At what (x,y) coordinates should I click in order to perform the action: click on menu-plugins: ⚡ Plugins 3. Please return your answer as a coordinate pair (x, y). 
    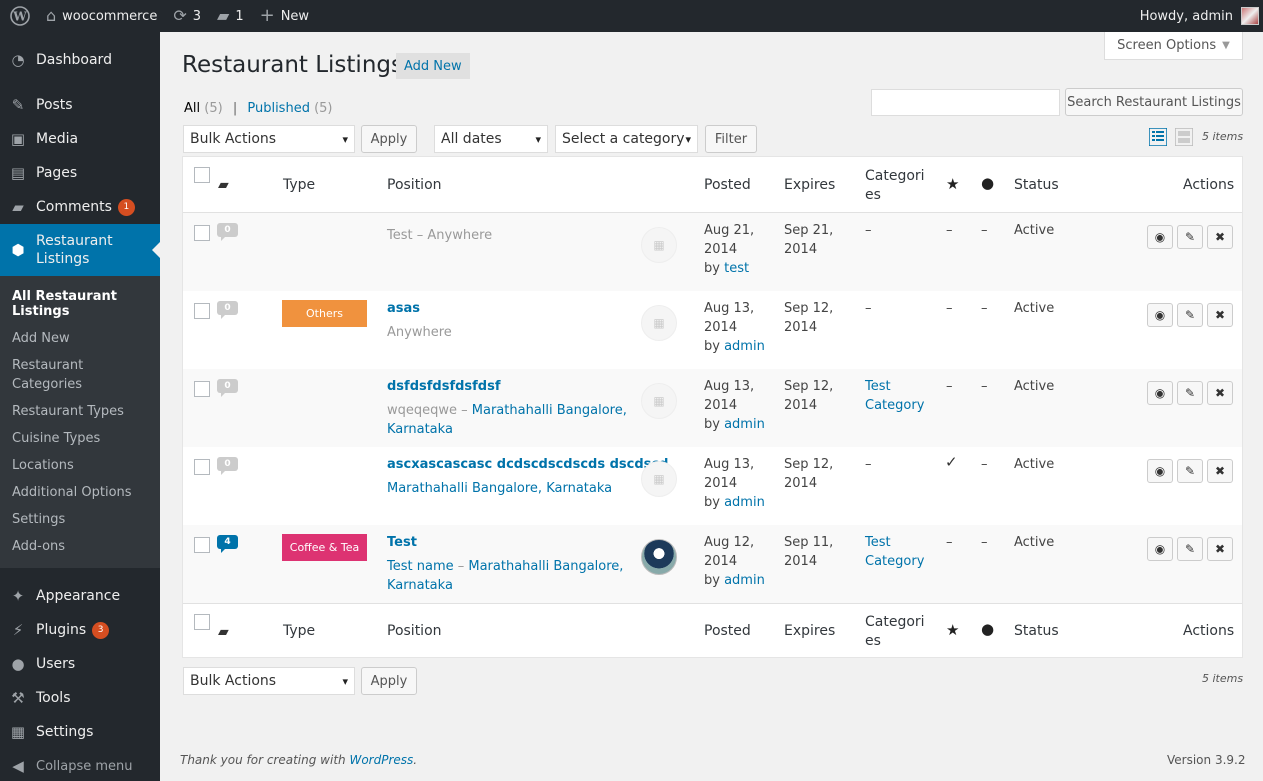
    Looking at the image, I should click on (80, 630).